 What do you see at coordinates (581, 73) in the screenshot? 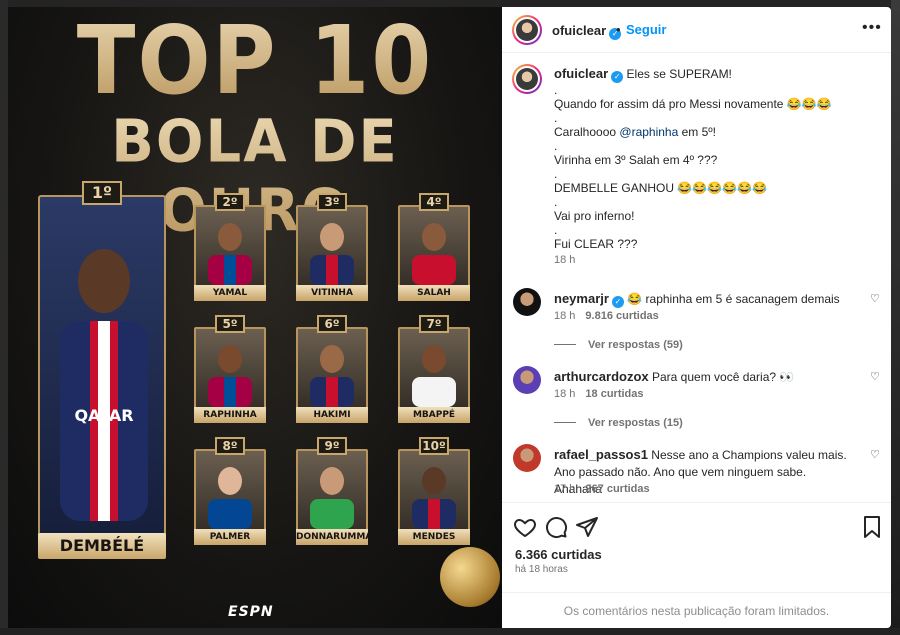
I see `caption-username: ofuiclear` at bounding box center [581, 73].